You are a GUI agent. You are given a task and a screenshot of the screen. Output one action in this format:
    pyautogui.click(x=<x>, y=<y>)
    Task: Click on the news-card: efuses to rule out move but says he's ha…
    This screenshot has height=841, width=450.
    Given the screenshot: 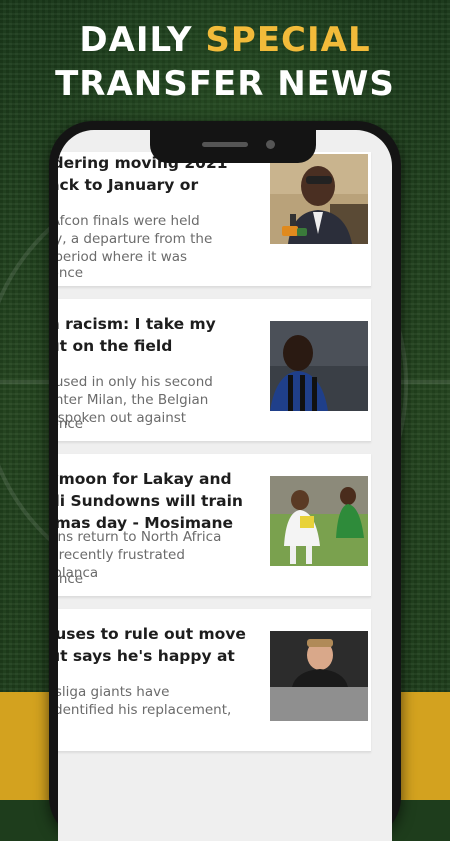 What is the action you would take?
    pyautogui.click(x=214, y=680)
    